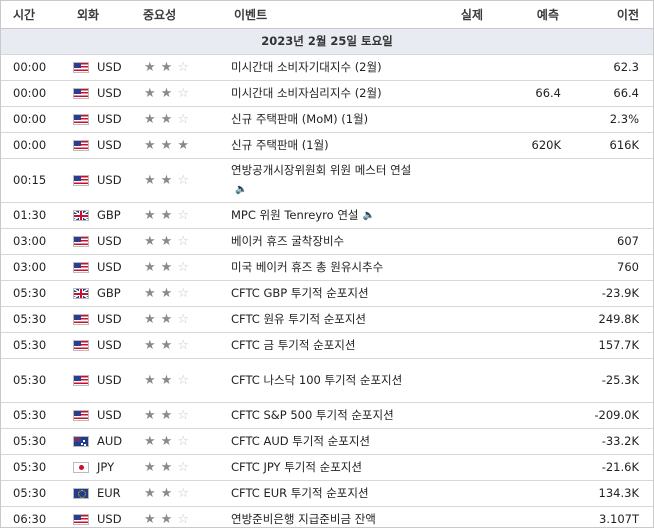  I want to click on event-row: 05:30 EUR ★★☆ CFTC EUR 투기적 순포지션 134.3K, so click(327, 492).